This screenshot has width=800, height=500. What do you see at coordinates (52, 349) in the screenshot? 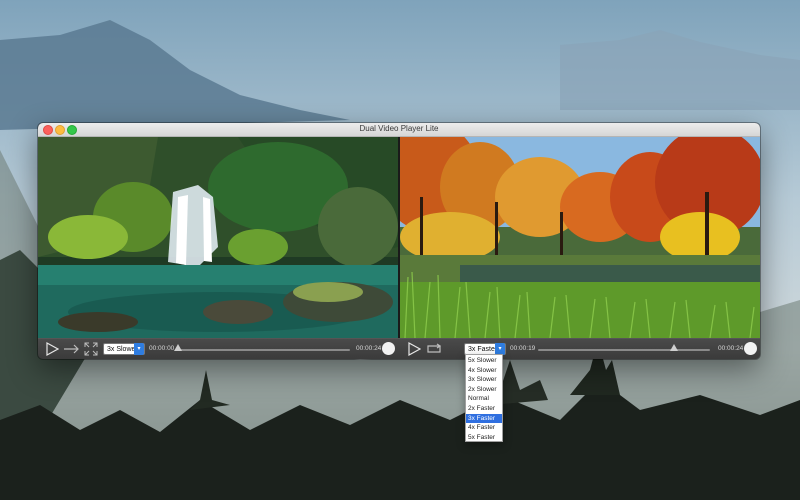
I see `left-play-icon` at bounding box center [52, 349].